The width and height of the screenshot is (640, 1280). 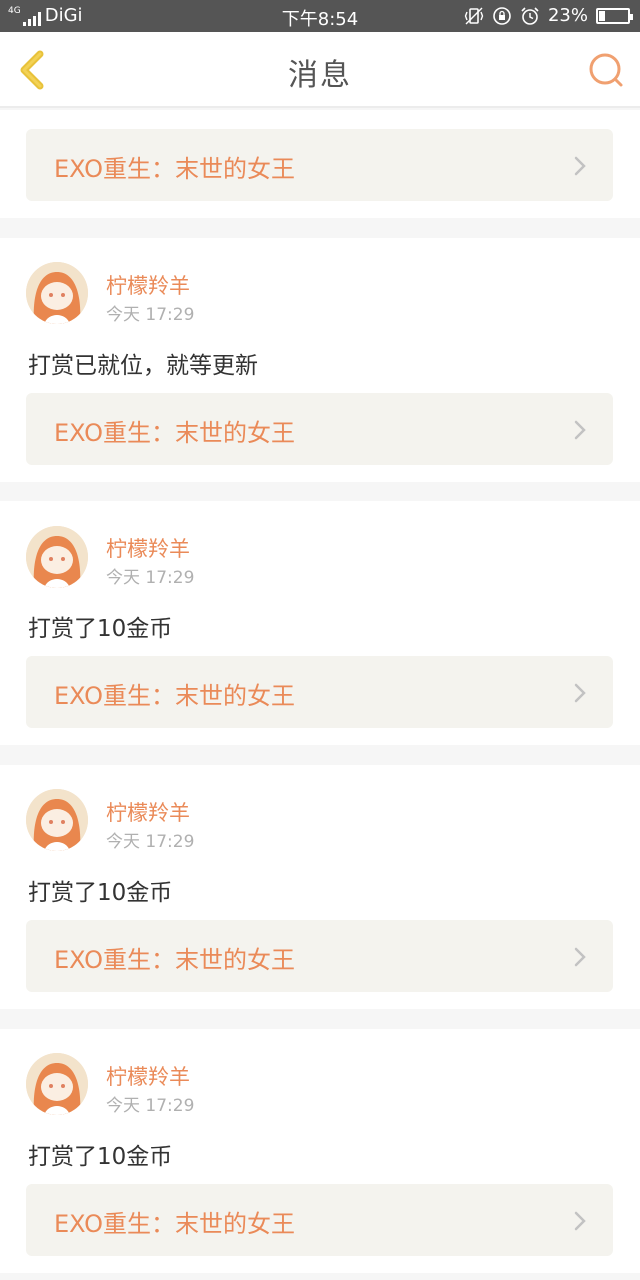 I want to click on page-title: 消息, so click(x=320, y=75).